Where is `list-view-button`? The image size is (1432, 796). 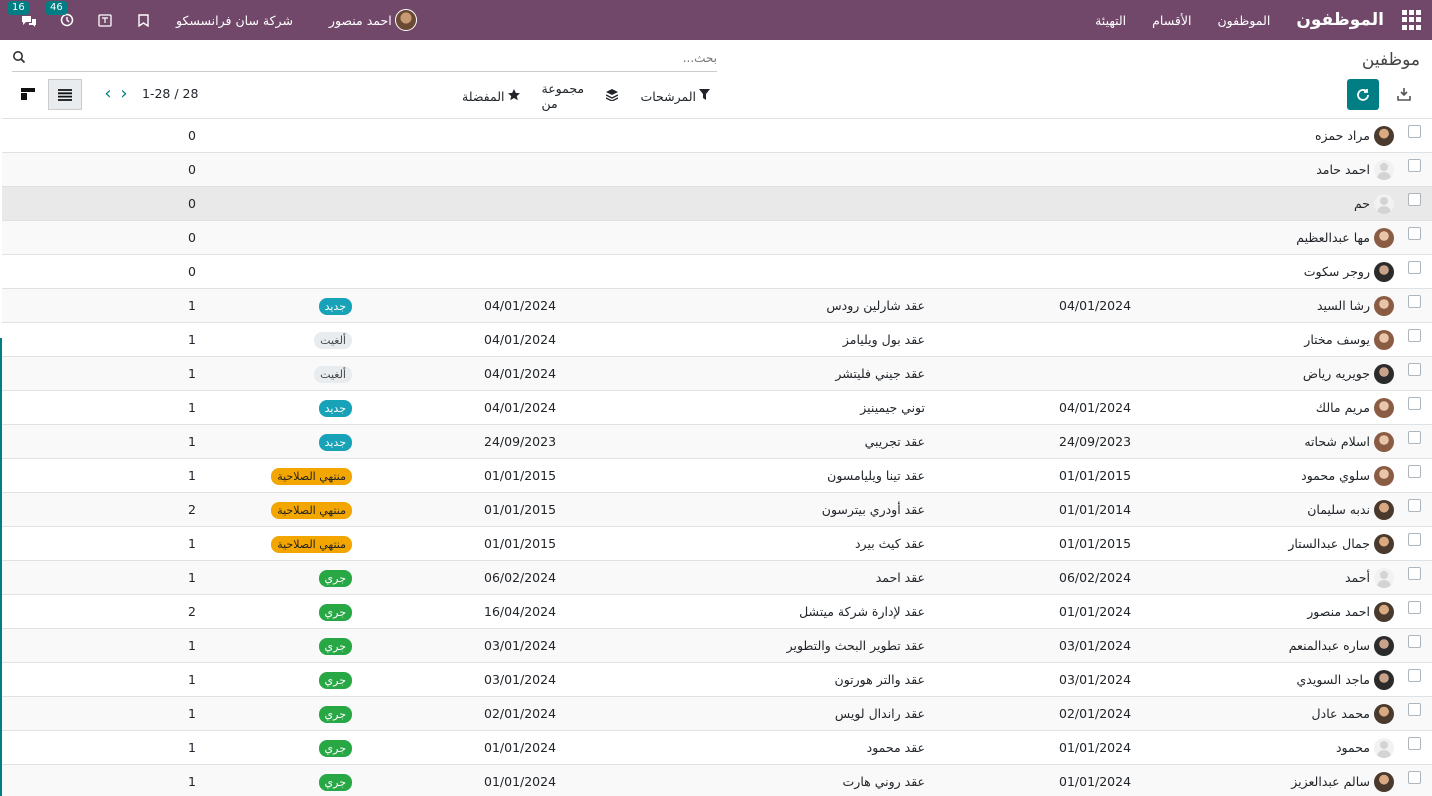 list-view-button is located at coordinates (65, 94).